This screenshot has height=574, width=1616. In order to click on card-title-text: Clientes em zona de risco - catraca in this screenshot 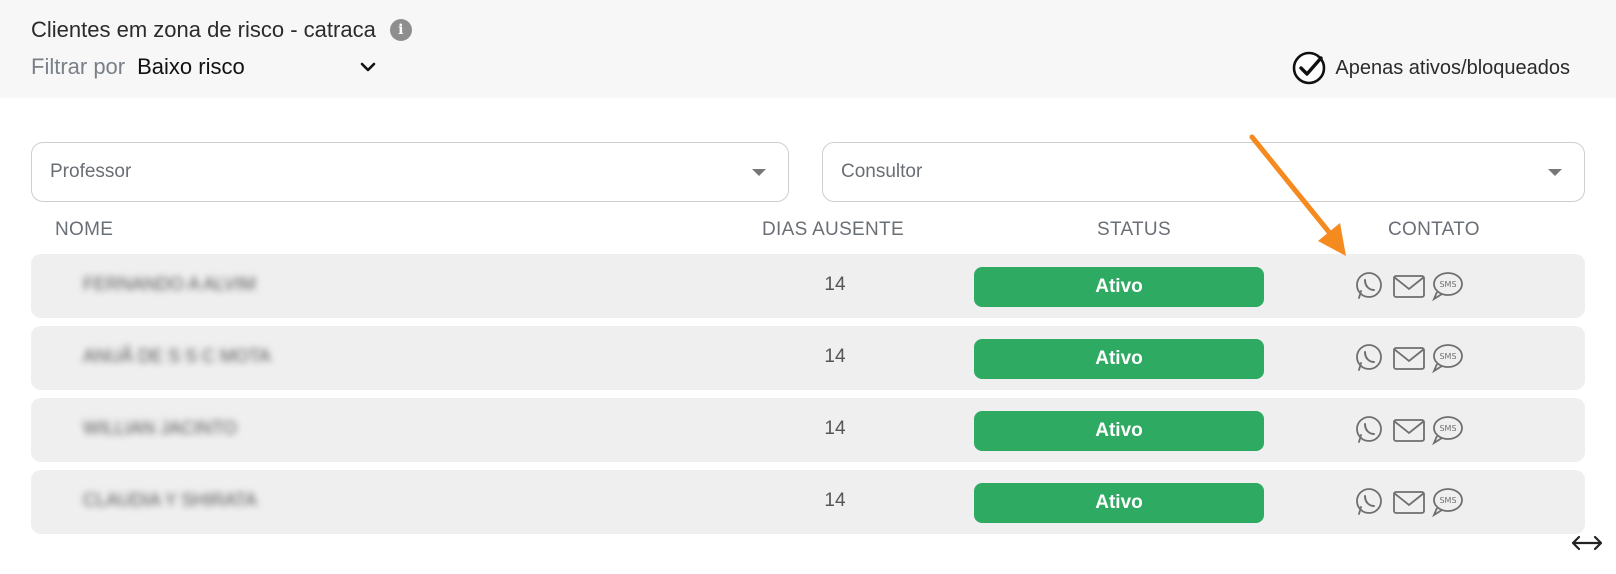, I will do `click(203, 29)`.